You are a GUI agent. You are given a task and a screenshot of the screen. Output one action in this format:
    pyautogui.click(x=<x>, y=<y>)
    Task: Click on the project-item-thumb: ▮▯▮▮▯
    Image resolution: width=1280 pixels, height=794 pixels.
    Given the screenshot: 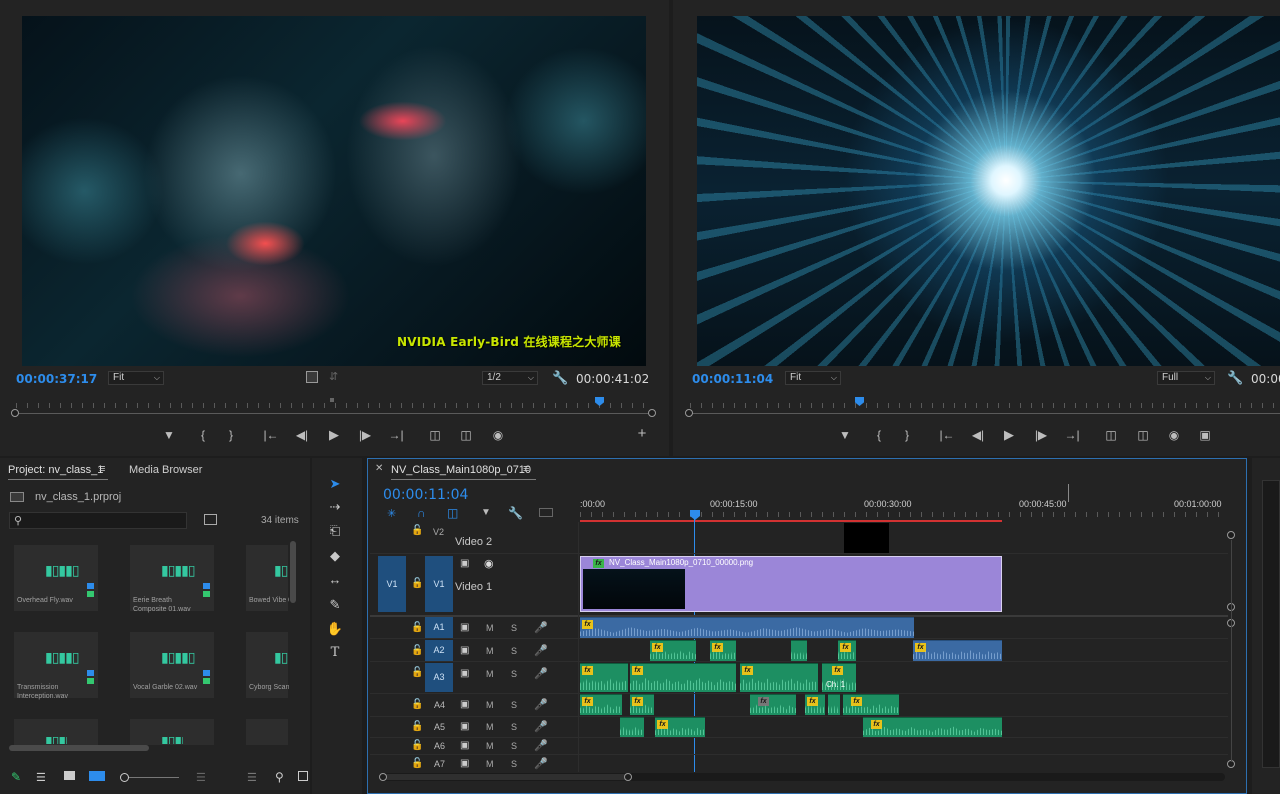 What is the action you would take?
    pyautogui.click(x=56, y=732)
    